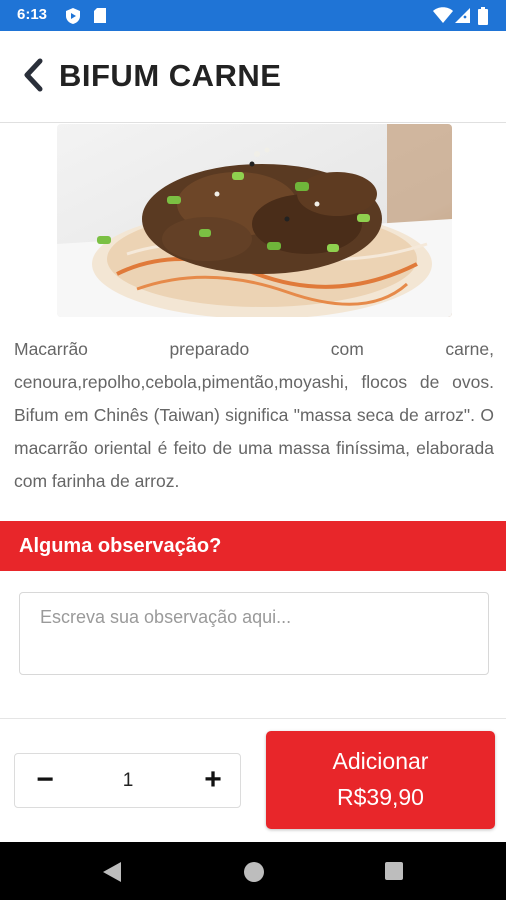 The width and height of the screenshot is (506, 900). I want to click on sd-card-icon, so click(100, 15).